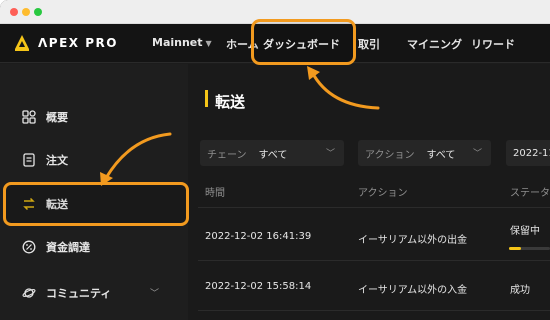 The width and height of the screenshot is (550, 320). I want to click on logo-text: ΛPEX PRO, so click(78, 43).